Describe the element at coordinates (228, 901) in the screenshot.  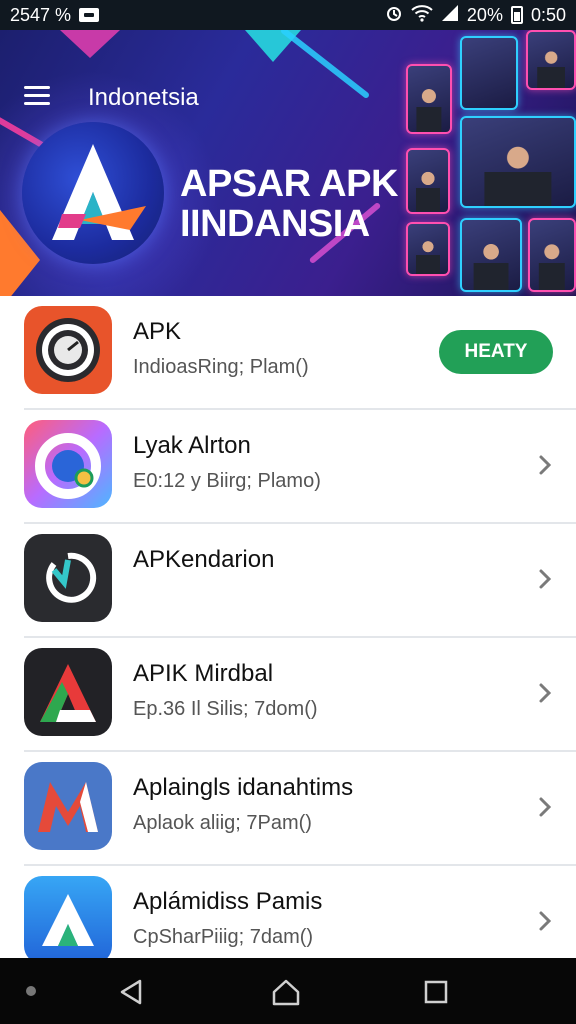
I see `app-name: Aplámidiss Pamis` at that location.